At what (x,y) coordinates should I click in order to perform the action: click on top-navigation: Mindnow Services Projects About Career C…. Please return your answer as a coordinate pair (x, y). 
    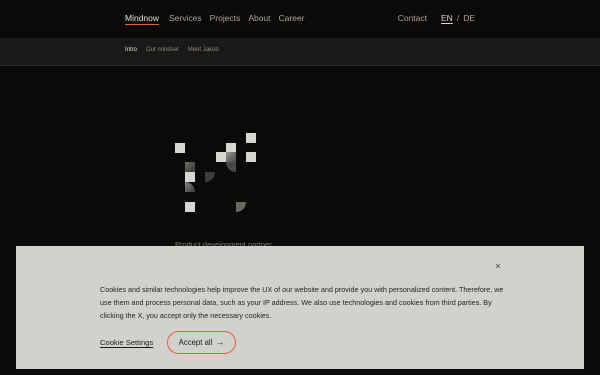
    Looking at the image, I should click on (300, 19).